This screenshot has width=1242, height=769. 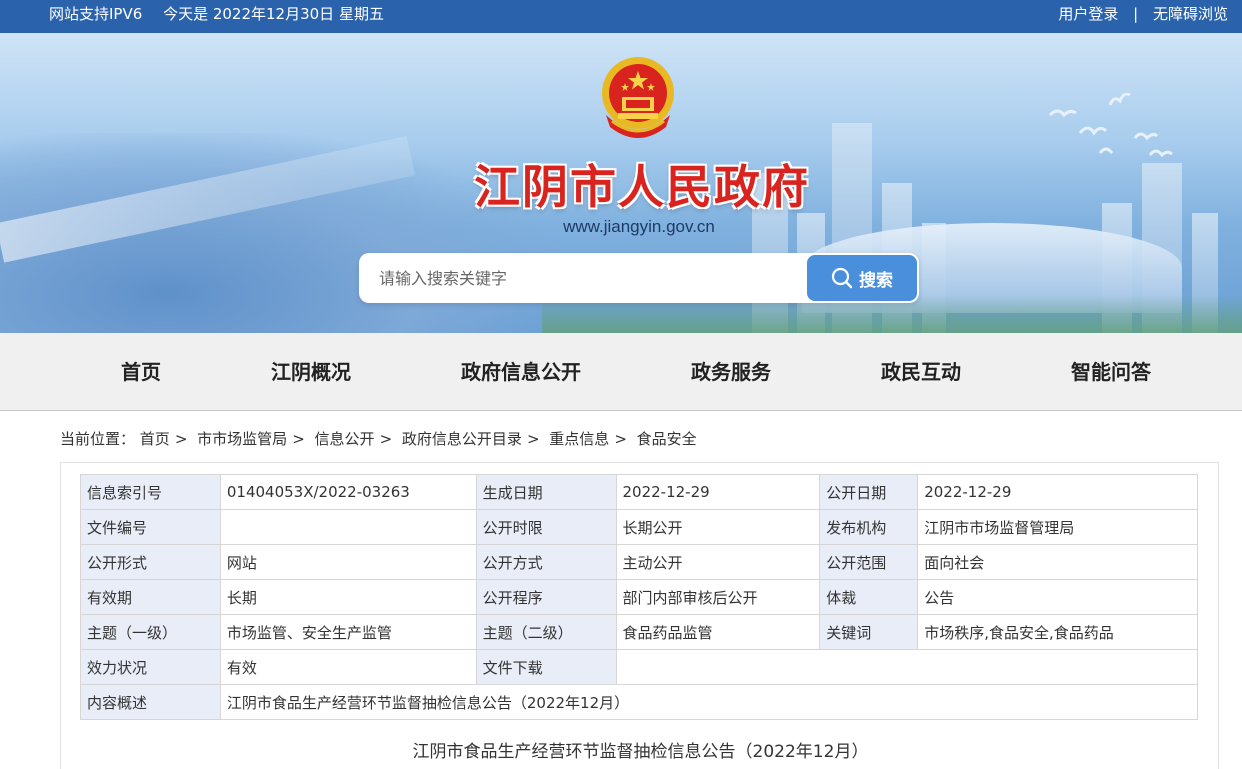 What do you see at coordinates (709, 702) in the screenshot?
I see `summary-value: 江阴市食品生产经营环节监督抽检信息公告（2022年12月）` at bounding box center [709, 702].